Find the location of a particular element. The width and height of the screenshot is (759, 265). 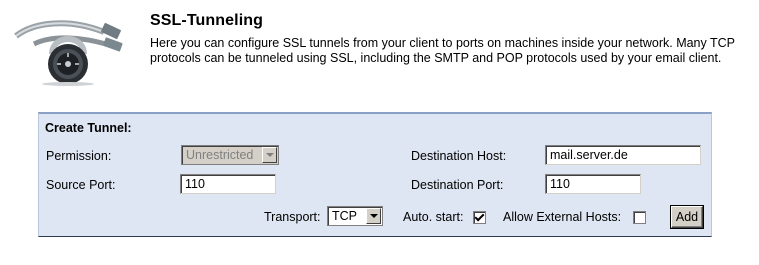

allow-external-hosts-label: Allow External Hosts: is located at coordinates (562, 217).